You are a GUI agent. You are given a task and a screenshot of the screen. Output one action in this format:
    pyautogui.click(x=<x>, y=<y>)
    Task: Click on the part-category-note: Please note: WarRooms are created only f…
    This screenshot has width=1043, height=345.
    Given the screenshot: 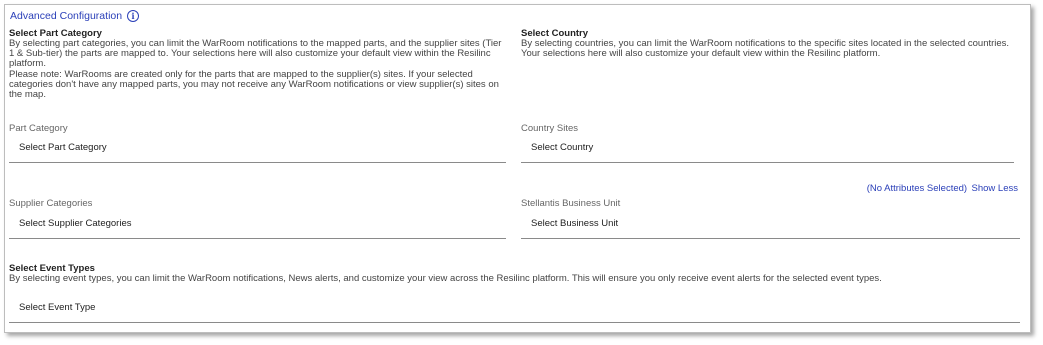 What is the action you would take?
    pyautogui.click(x=254, y=84)
    